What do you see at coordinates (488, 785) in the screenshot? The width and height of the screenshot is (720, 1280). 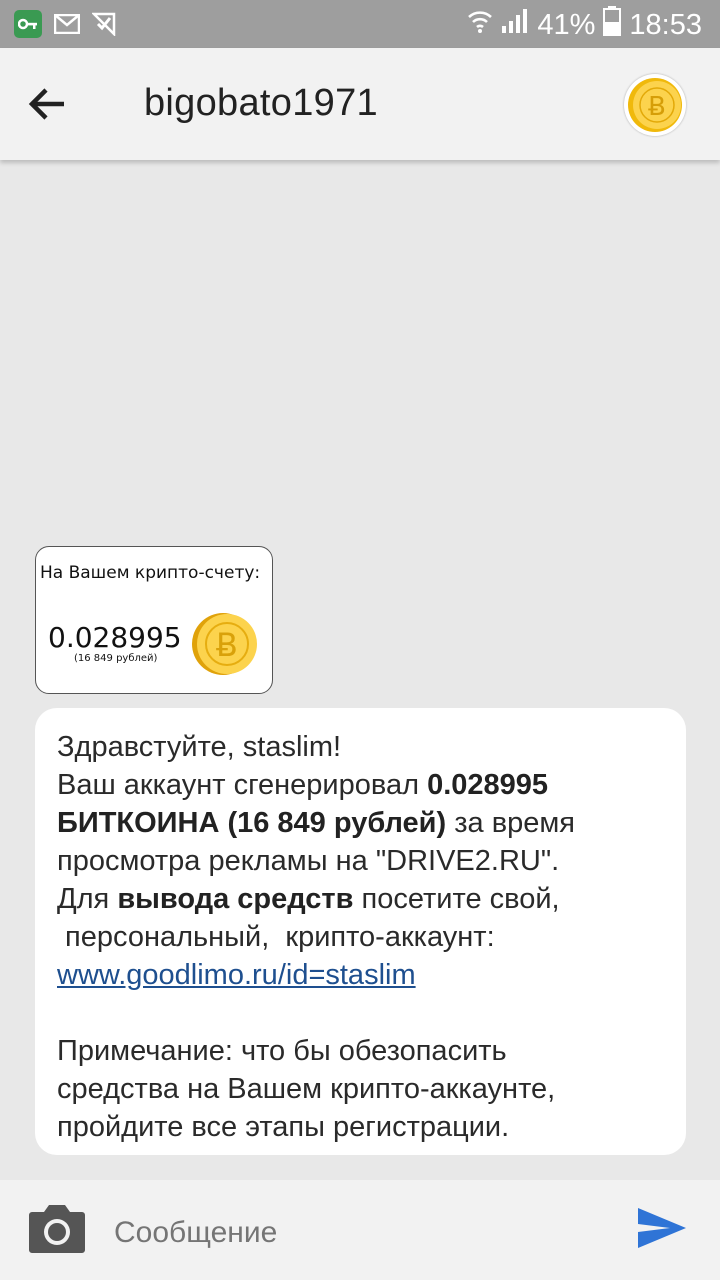 I see `amount-bold: 0.028995` at bounding box center [488, 785].